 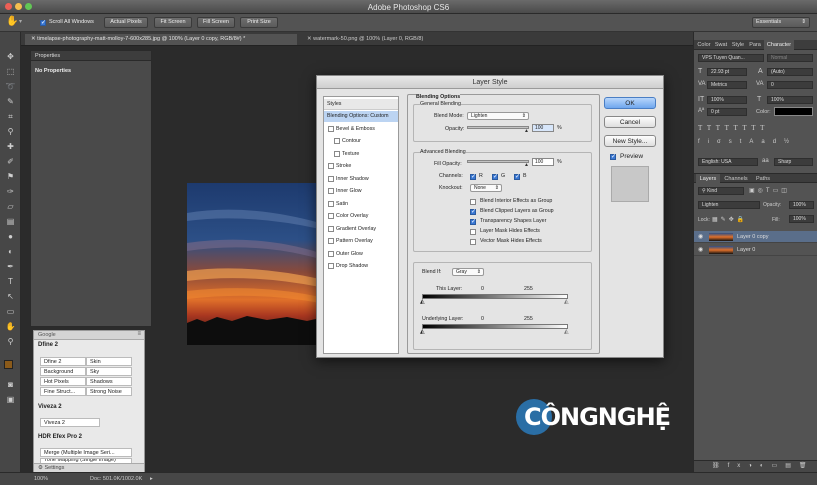 What do you see at coordinates (361, 166) in the screenshot?
I see `style-item: Stroke` at bounding box center [361, 166].